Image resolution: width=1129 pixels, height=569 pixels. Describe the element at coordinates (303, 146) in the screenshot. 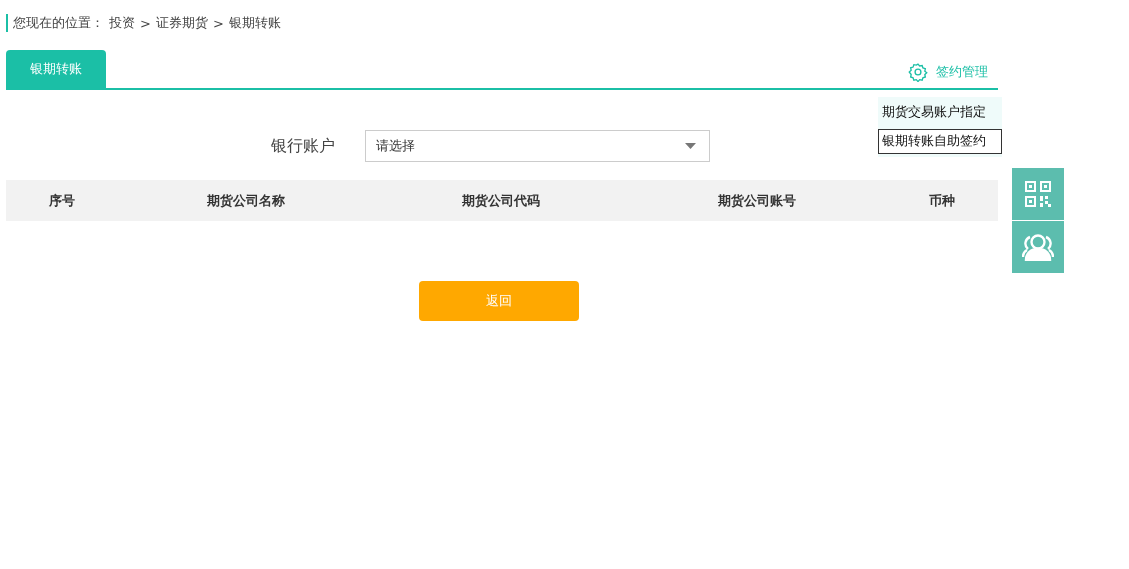

I see `field-label: 银行账户` at that location.